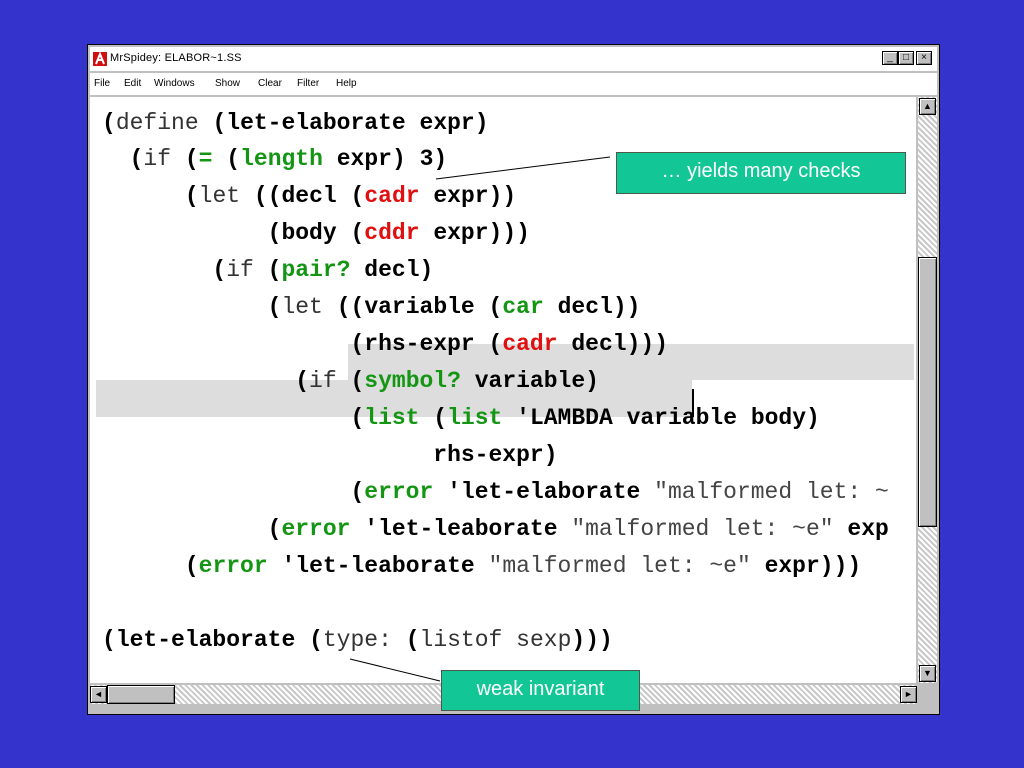 This screenshot has height=768, width=1024. I want to click on vertical-scroll-thumb, so click(927, 392).